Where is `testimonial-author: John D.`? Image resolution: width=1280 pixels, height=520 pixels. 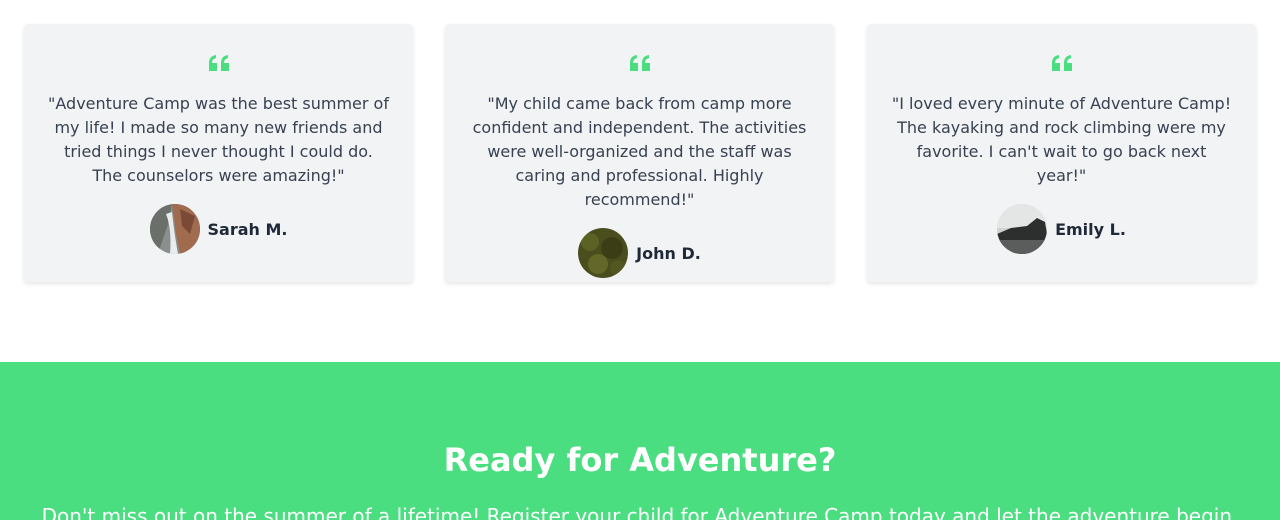
testimonial-author: John D. is located at coordinates (639, 253).